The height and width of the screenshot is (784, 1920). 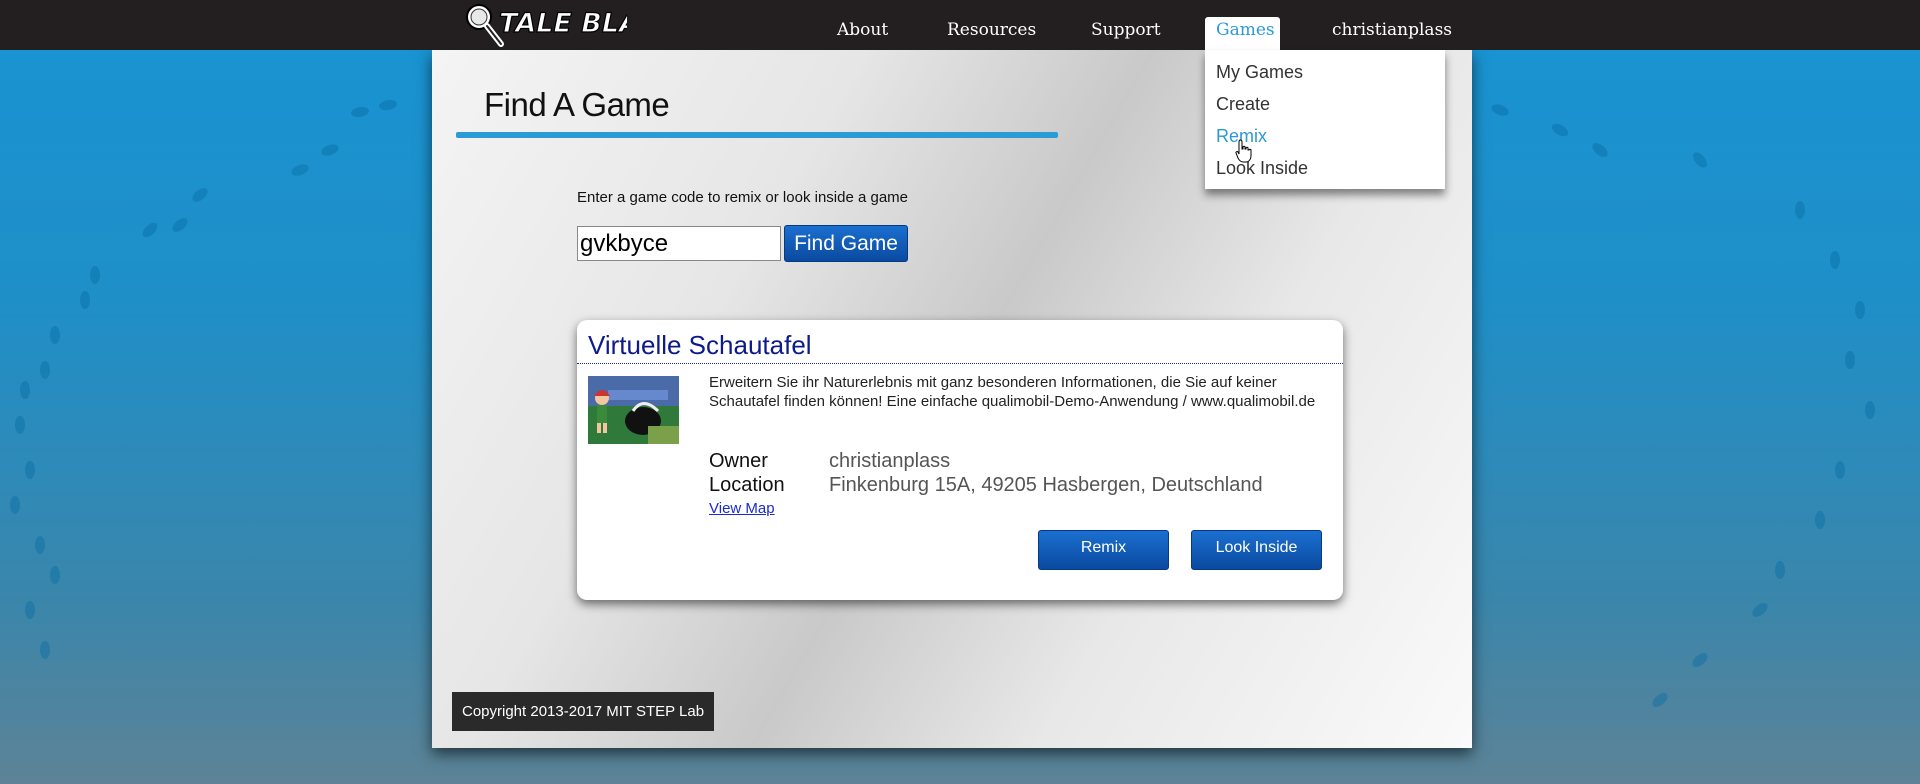 I want to click on menu-item-create: Create, so click(x=1243, y=104).